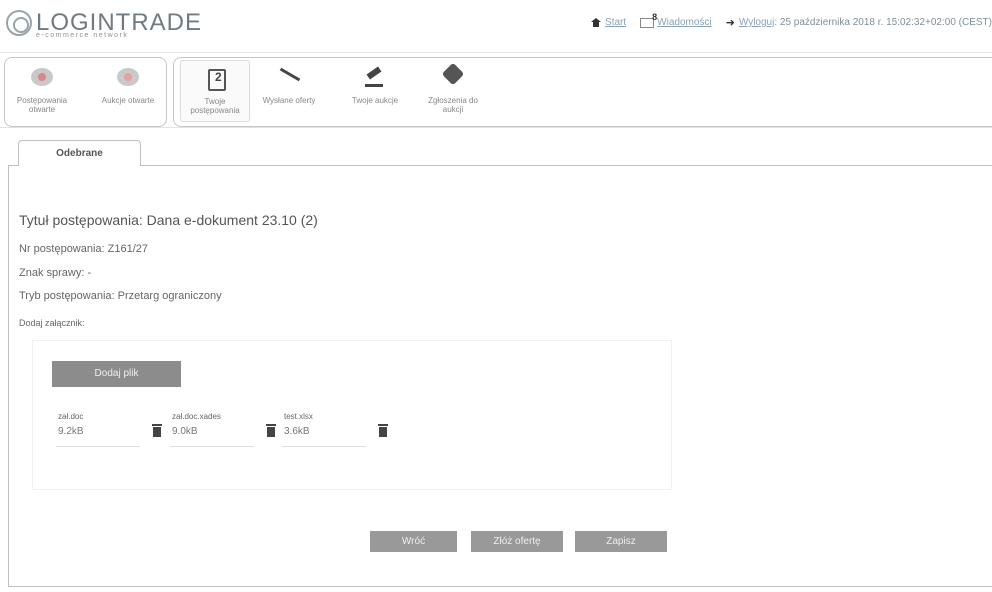  Describe the element at coordinates (655, 16) in the screenshot. I see `messages-count-badge: 8` at that location.